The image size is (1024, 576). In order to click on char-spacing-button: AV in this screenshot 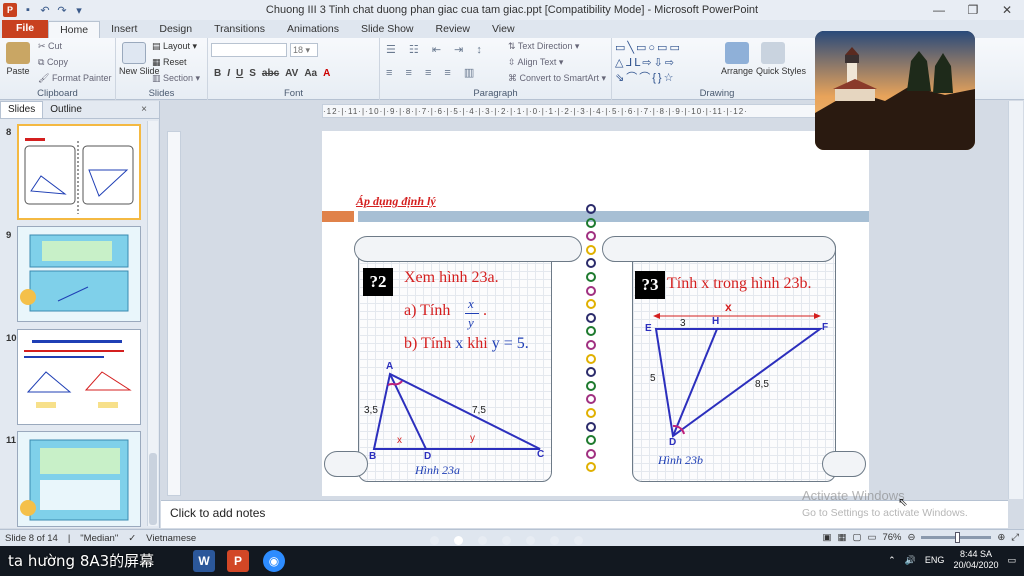, I will do `click(291, 73)`.